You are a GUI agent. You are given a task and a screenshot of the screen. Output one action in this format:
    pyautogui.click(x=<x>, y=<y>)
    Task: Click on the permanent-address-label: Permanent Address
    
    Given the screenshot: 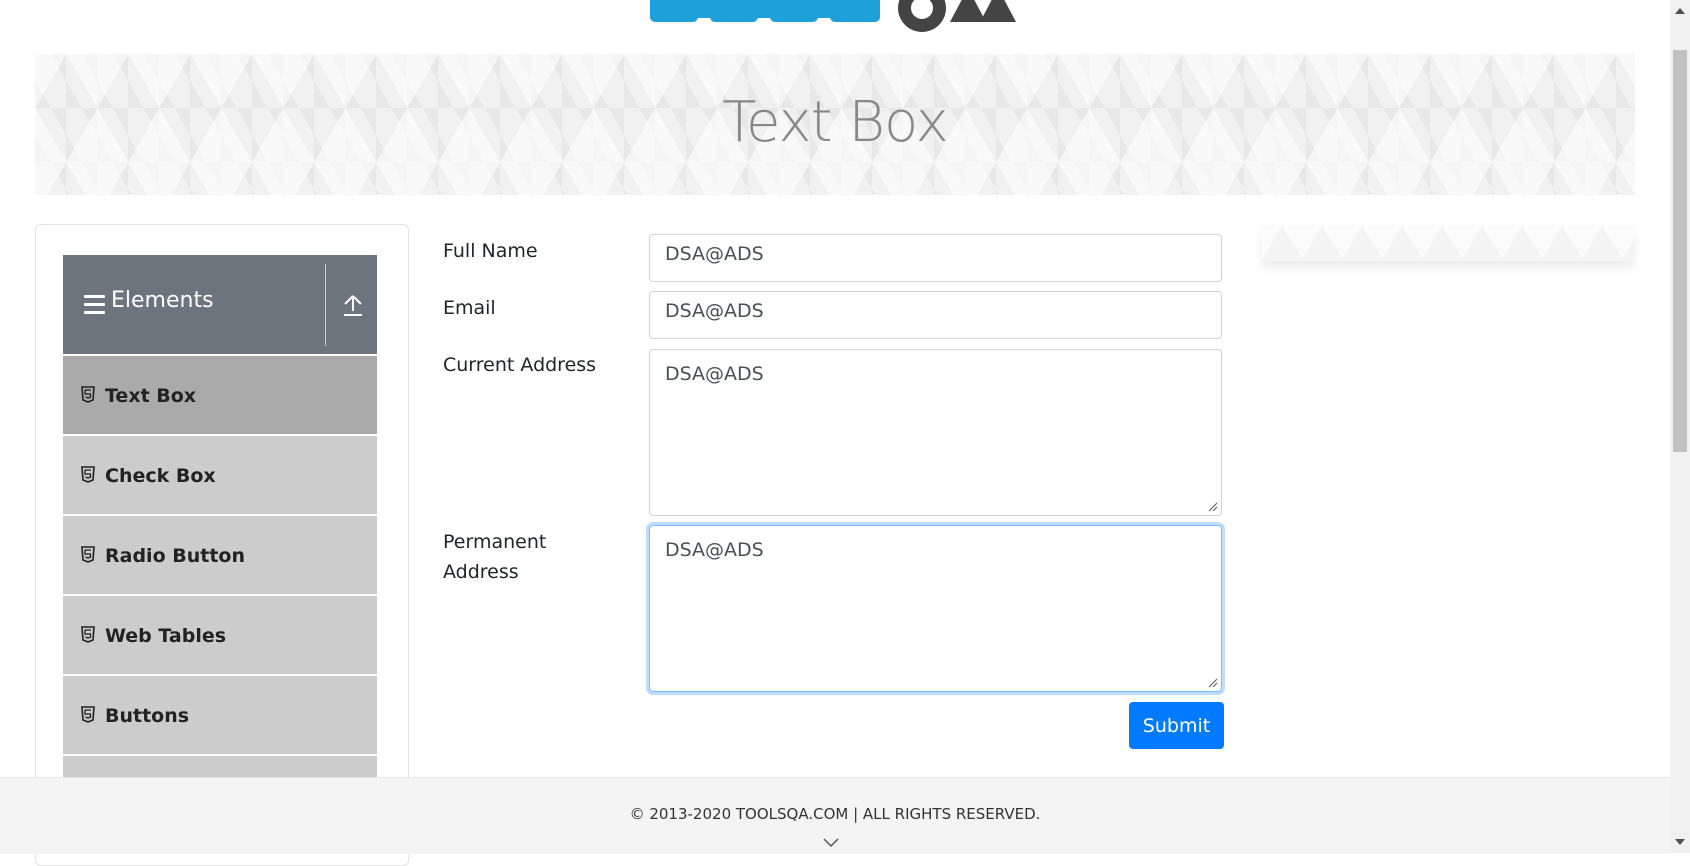 What is the action you would take?
    pyautogui.click(x=494, y=557)
    